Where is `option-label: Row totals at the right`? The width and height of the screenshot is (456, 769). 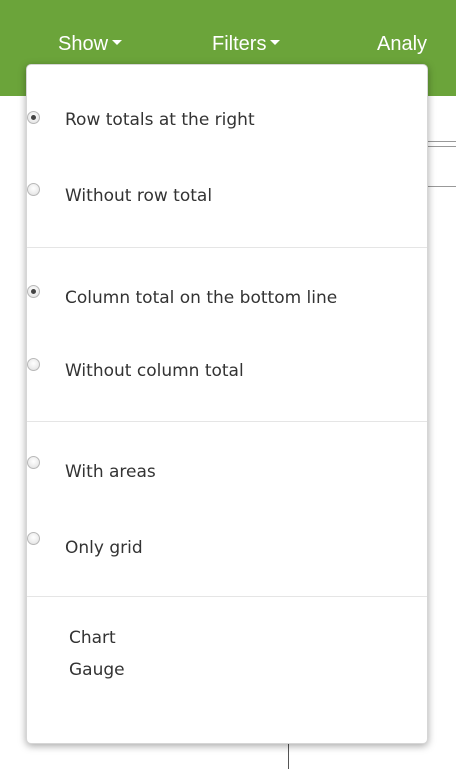 option-label: Row totals at the right is located at coordinates (160, 120).